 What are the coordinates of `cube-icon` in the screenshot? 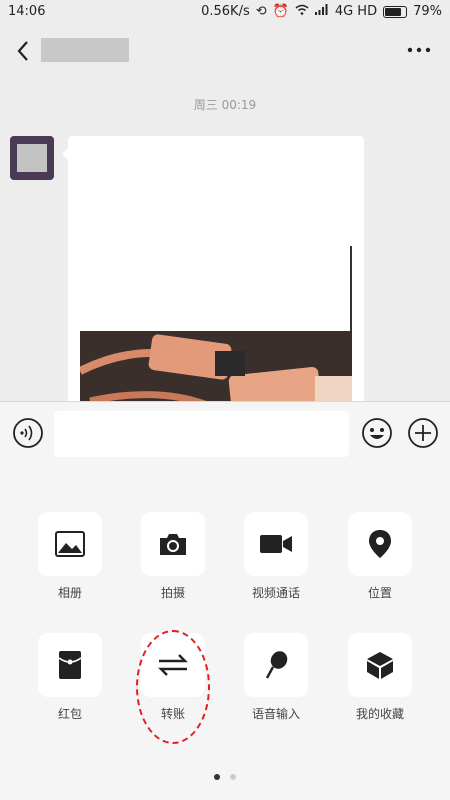 It's located at (380, 665).